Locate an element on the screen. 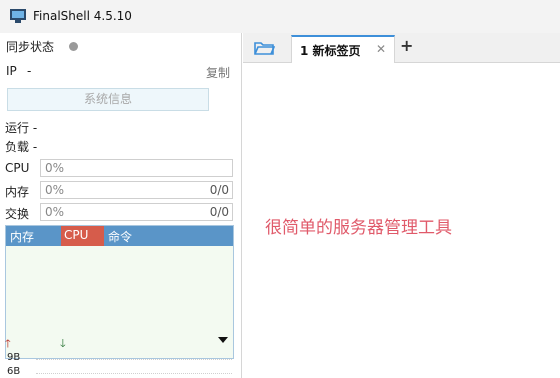  arrow-down-icon: 🡓 is located at coordinates (63, 343).